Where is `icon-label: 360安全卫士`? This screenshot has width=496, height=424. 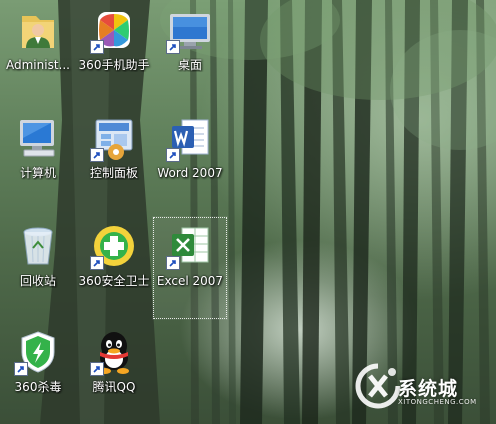 icon-label: 360安全卫士 is located at coordinates (114, 281).